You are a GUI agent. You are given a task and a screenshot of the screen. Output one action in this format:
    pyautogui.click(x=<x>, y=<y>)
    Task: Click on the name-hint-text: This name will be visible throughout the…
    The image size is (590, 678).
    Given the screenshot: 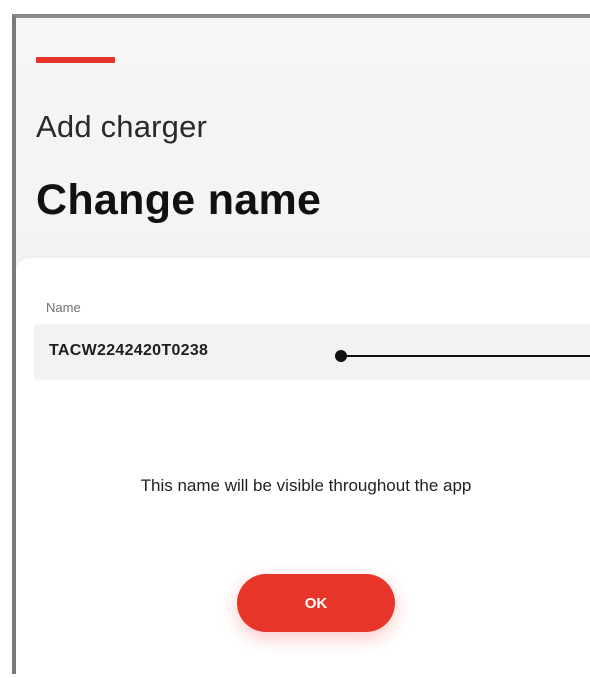 What is the action you would take?
    pyautogui.click(x=306, y=485)
    